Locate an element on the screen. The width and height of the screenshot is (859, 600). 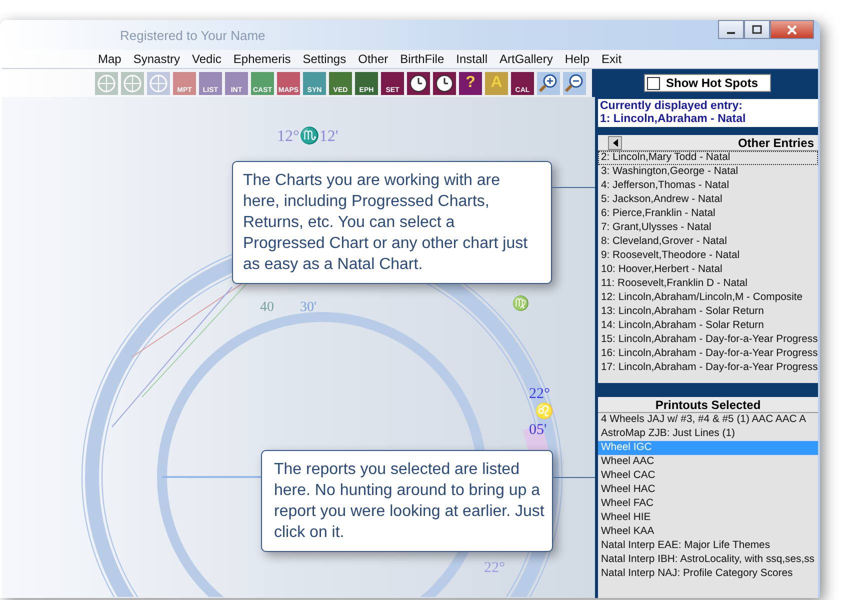
show-hot-spots-checkbox: Show Hot Spots is located at coordinates (707, 83).